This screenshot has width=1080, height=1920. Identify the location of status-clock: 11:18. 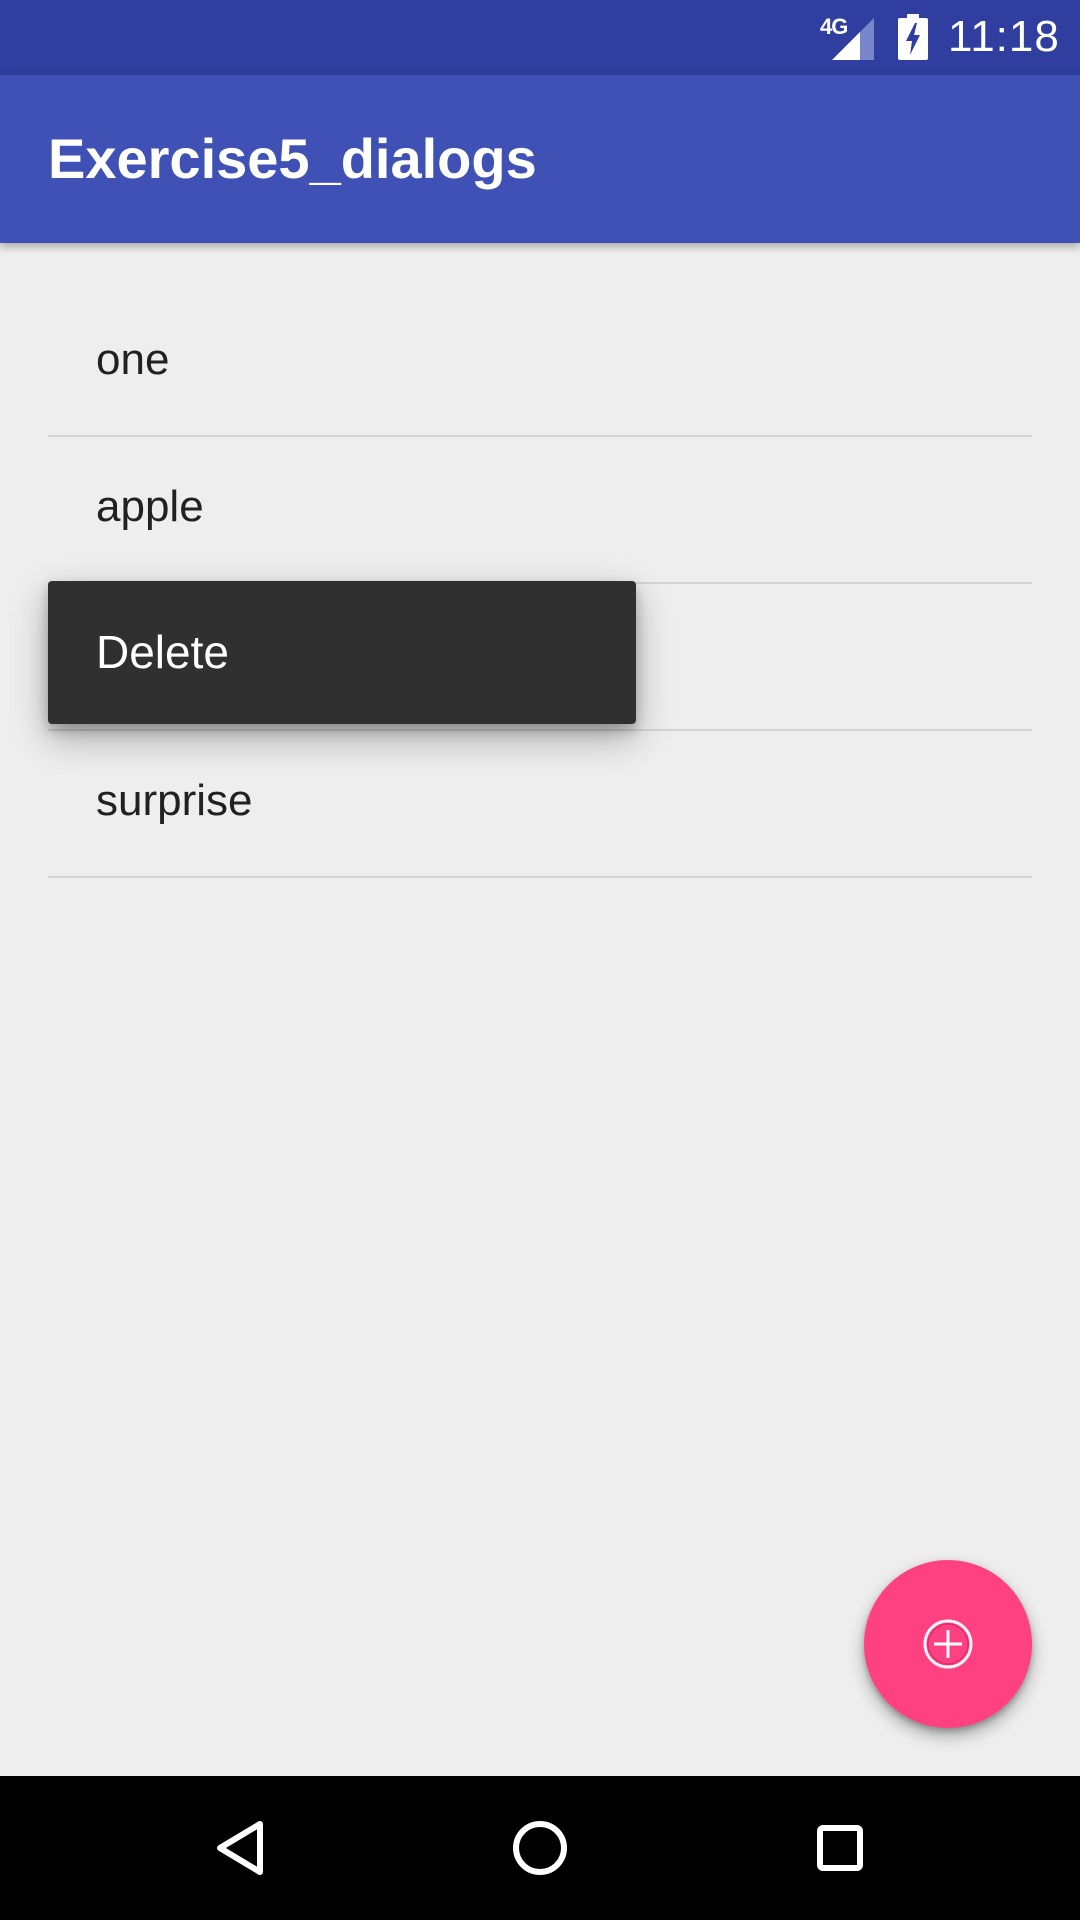
(1004, 36).